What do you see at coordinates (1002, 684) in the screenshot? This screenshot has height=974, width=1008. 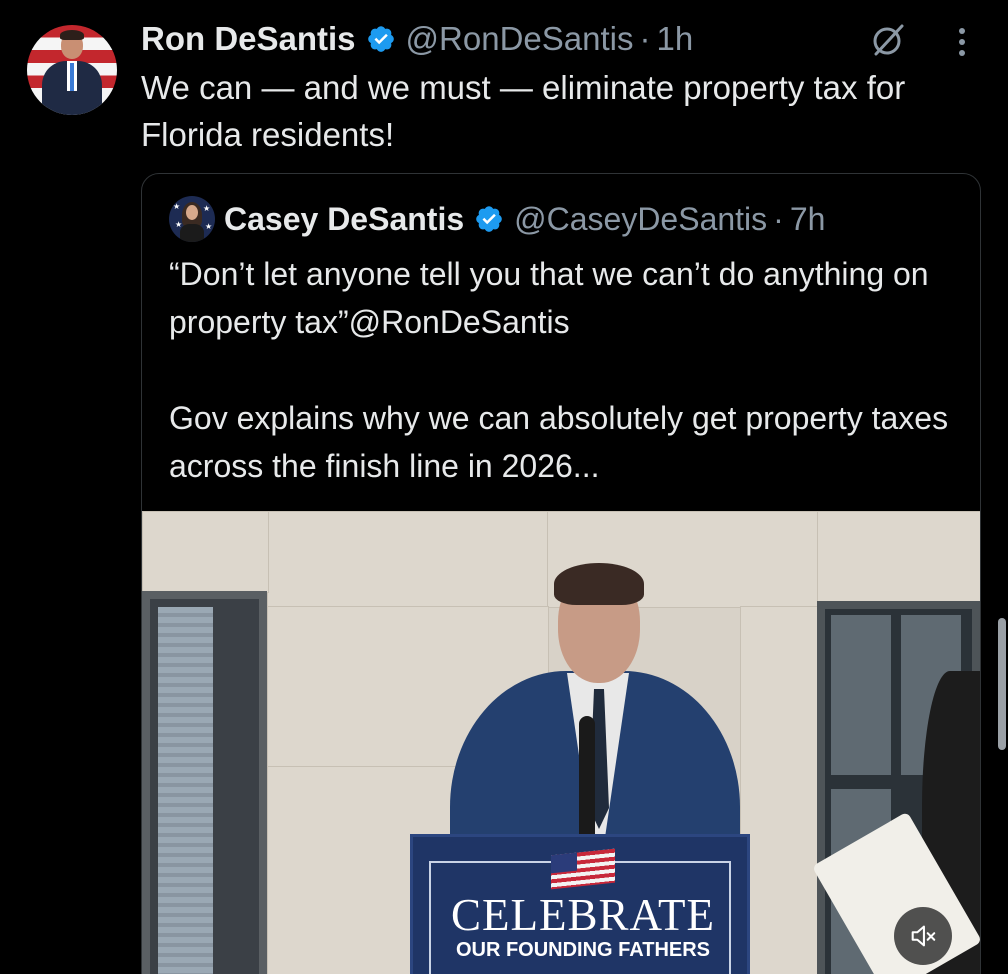 I see `scrollbar` at bounding box center [1002, 684].